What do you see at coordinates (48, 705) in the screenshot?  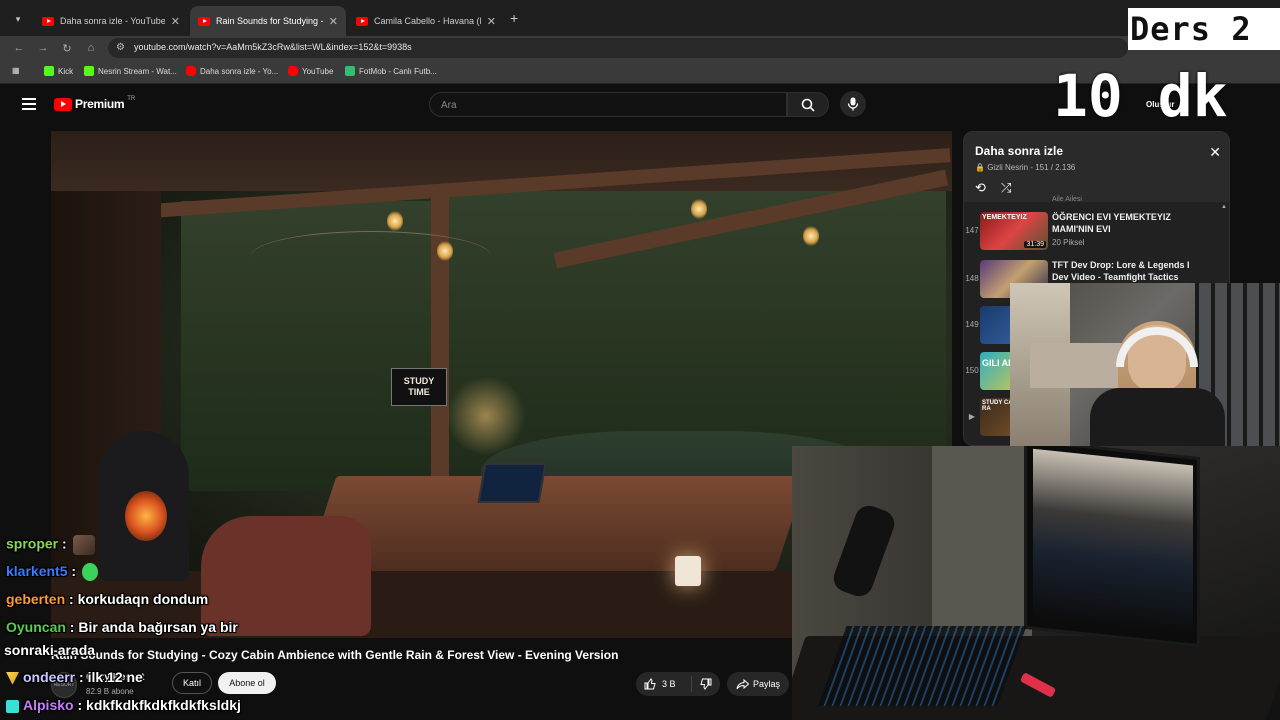 I see `chat-username: Alpisko` at bounding box center [48, 705].